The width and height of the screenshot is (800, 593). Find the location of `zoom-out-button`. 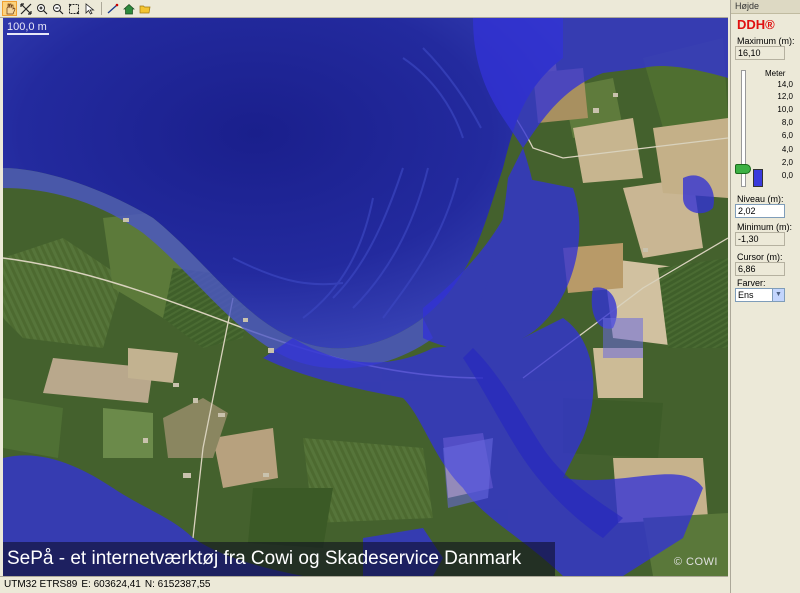

zoom-out-button is located at coordinates (57, 8).